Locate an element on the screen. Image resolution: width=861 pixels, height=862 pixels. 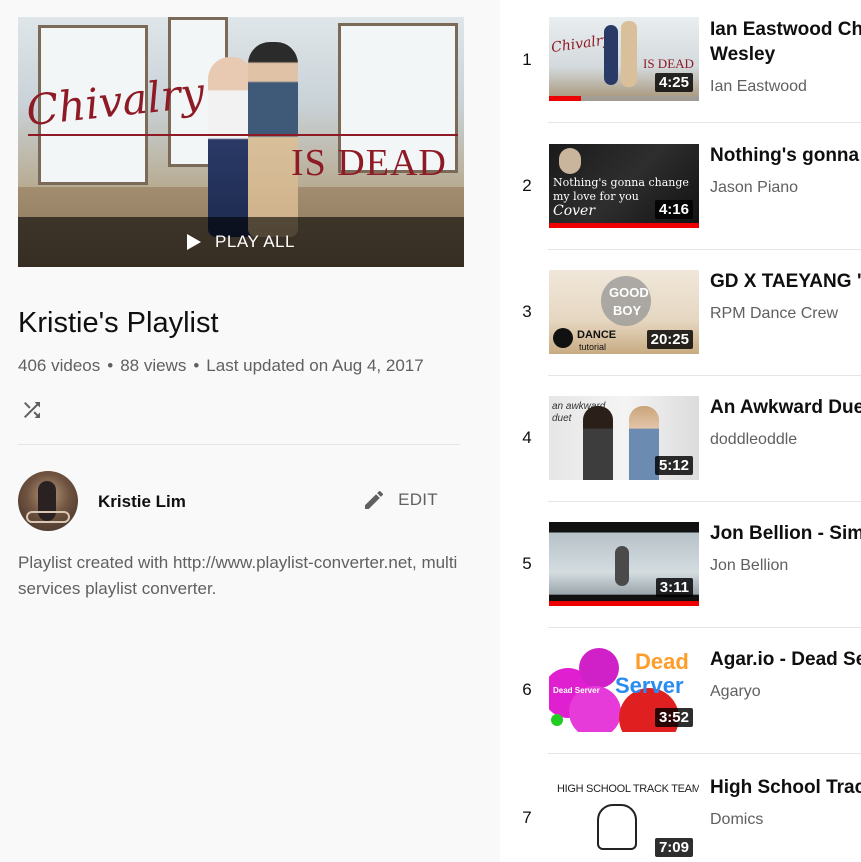
thumb-badge is located at coordinates (626, 301).